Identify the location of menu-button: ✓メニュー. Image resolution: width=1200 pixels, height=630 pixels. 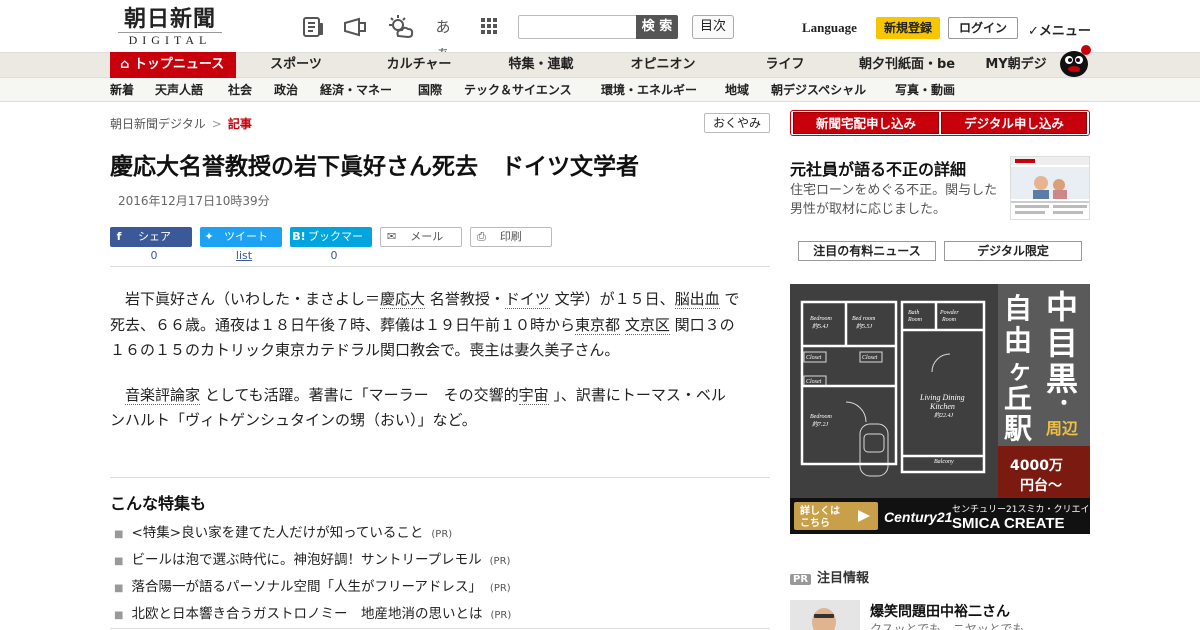
(1059, 29).